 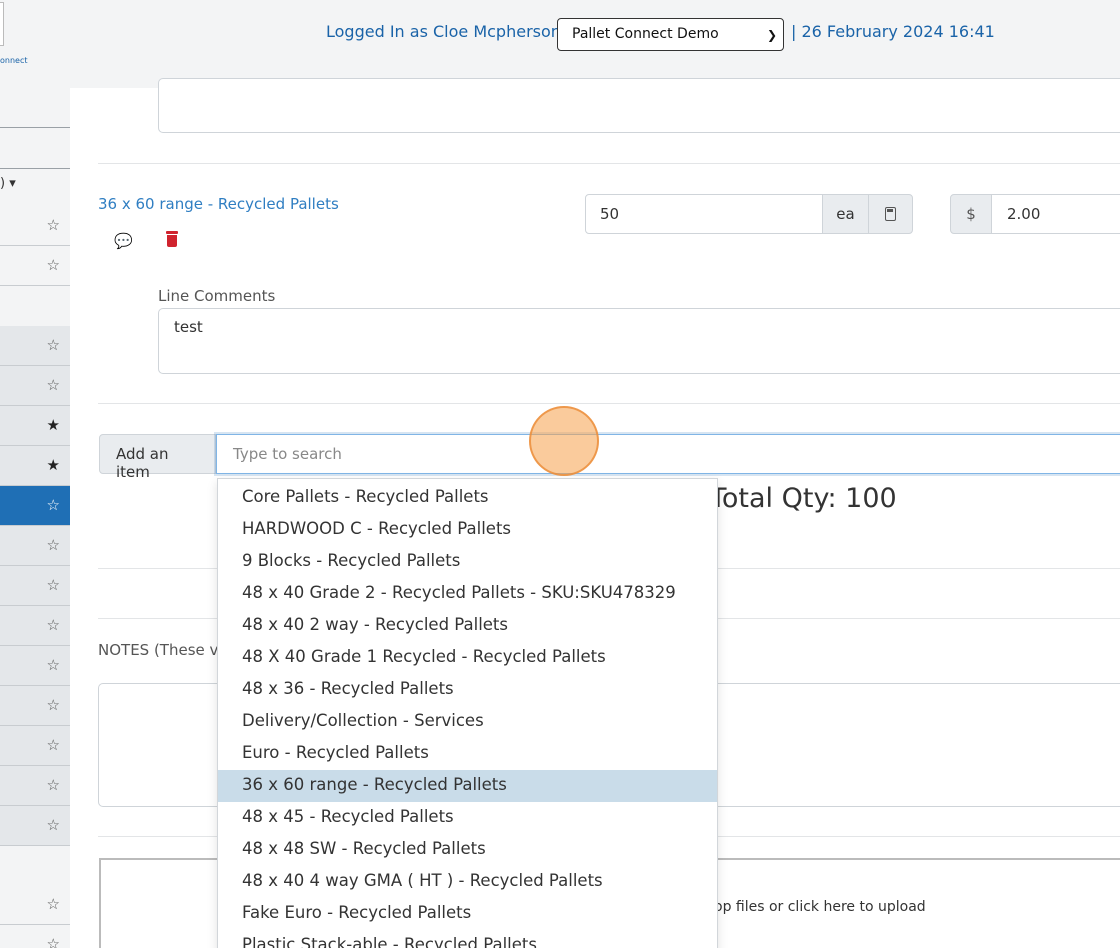 What do you see at coordinates (467, 626) in the screenshot?
I see `search-result-option: 48 x 40 2 way - Recycled Pallets` at bounding box center [467, 626].